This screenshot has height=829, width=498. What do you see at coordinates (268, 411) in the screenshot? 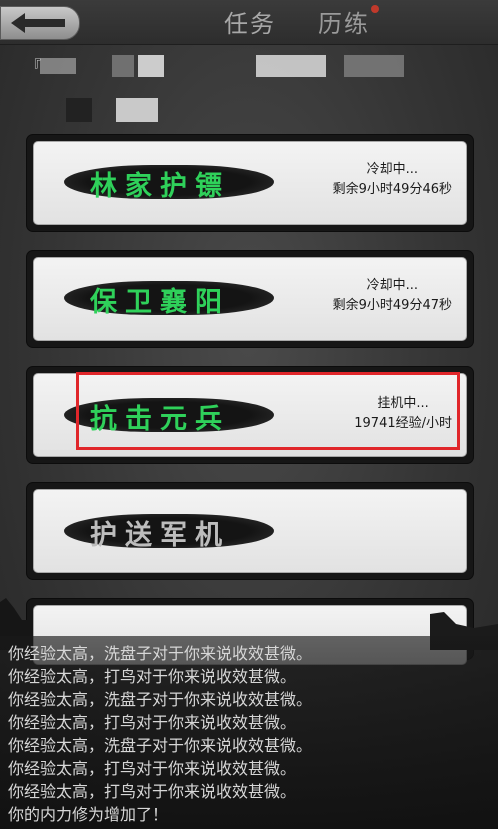
I see `highlight-box` at bounding box center [268, 411].